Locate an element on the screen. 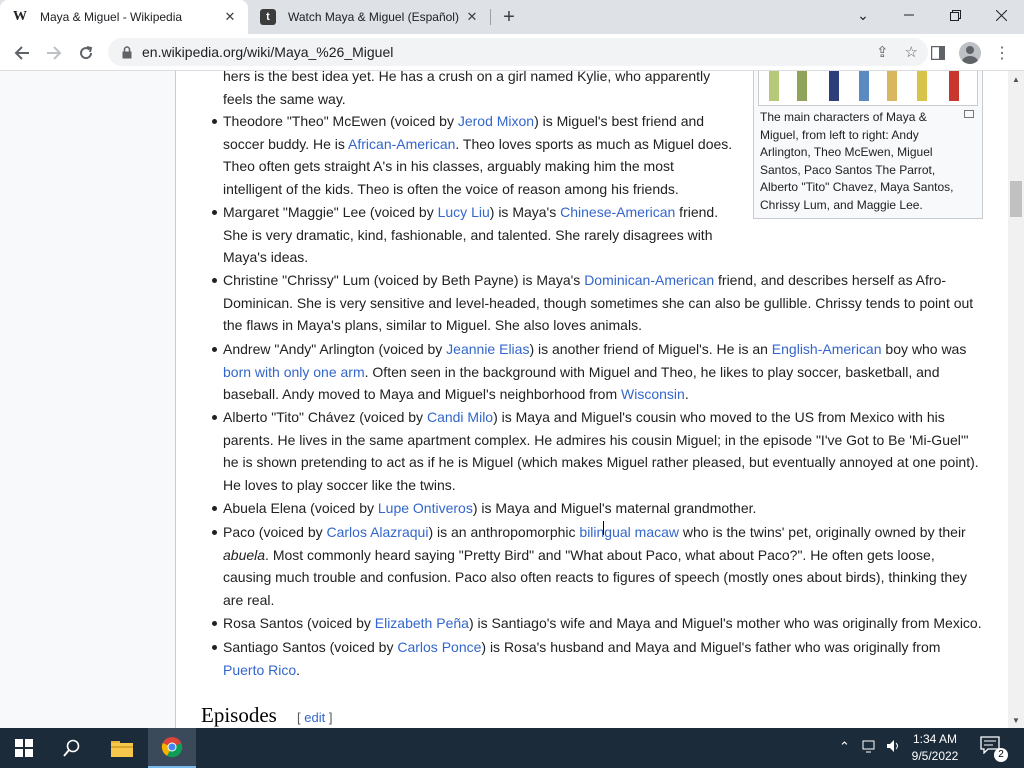 Image resolution: width=1024 pixels, height=768 pixels. restore-icon is located at coordinates (955, 15).